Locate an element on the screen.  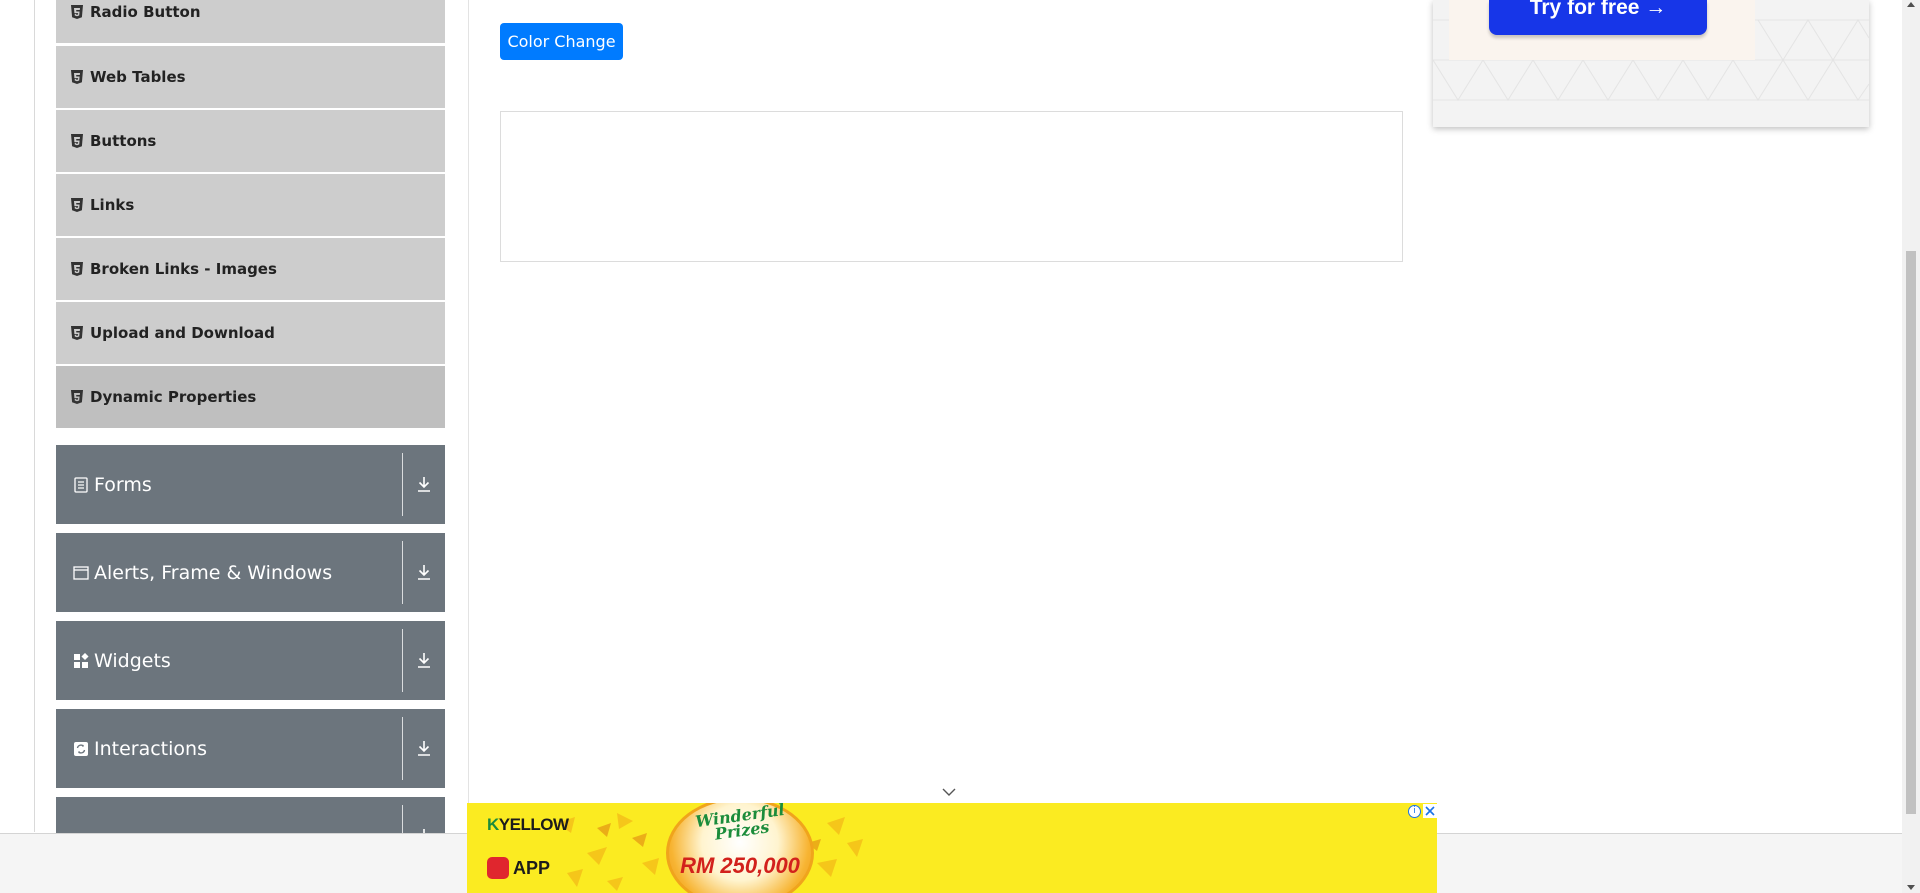
sidebar-item-dynamic-properties: Dynamic Properties is located at coordinates (250, 397).